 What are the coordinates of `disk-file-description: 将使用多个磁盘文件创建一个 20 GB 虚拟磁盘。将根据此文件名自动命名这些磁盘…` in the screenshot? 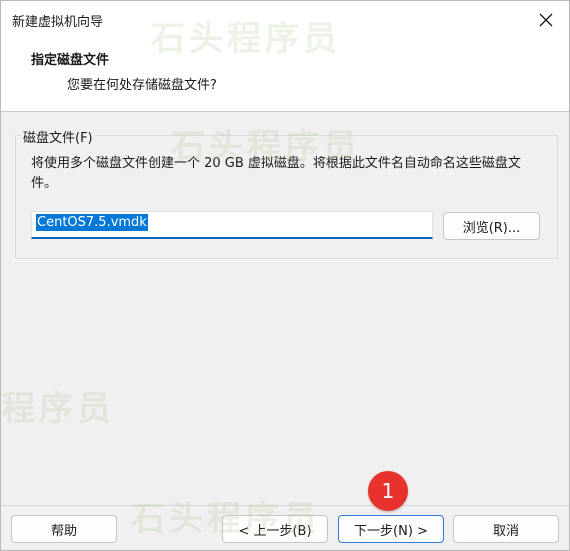 It's located at (276, 173).